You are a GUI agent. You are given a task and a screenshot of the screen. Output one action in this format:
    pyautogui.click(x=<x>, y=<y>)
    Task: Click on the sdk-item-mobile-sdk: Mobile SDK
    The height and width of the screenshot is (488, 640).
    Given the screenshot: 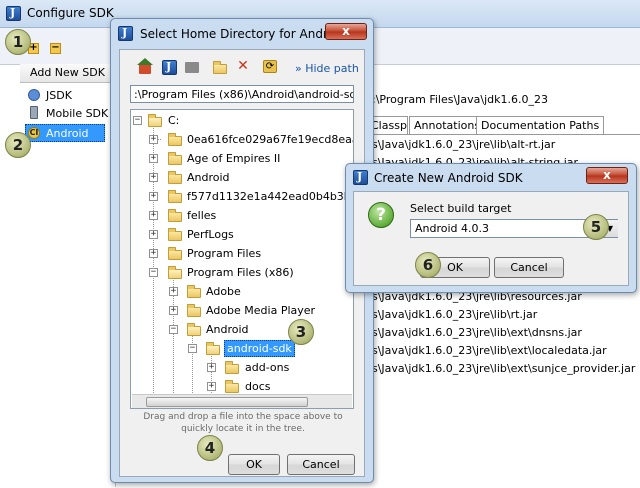 What is the action you would take?
    pyautogui.click(x=70, y=114)
    